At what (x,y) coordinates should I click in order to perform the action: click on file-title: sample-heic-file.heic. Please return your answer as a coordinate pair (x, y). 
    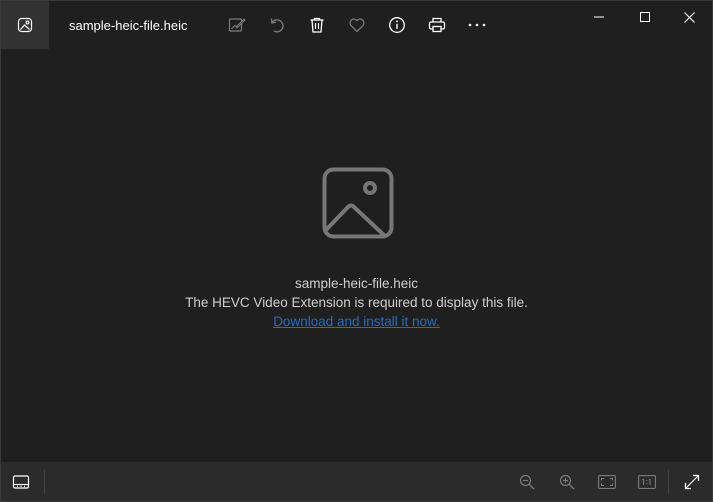
    Looking at the image, I should click on (128, 25).